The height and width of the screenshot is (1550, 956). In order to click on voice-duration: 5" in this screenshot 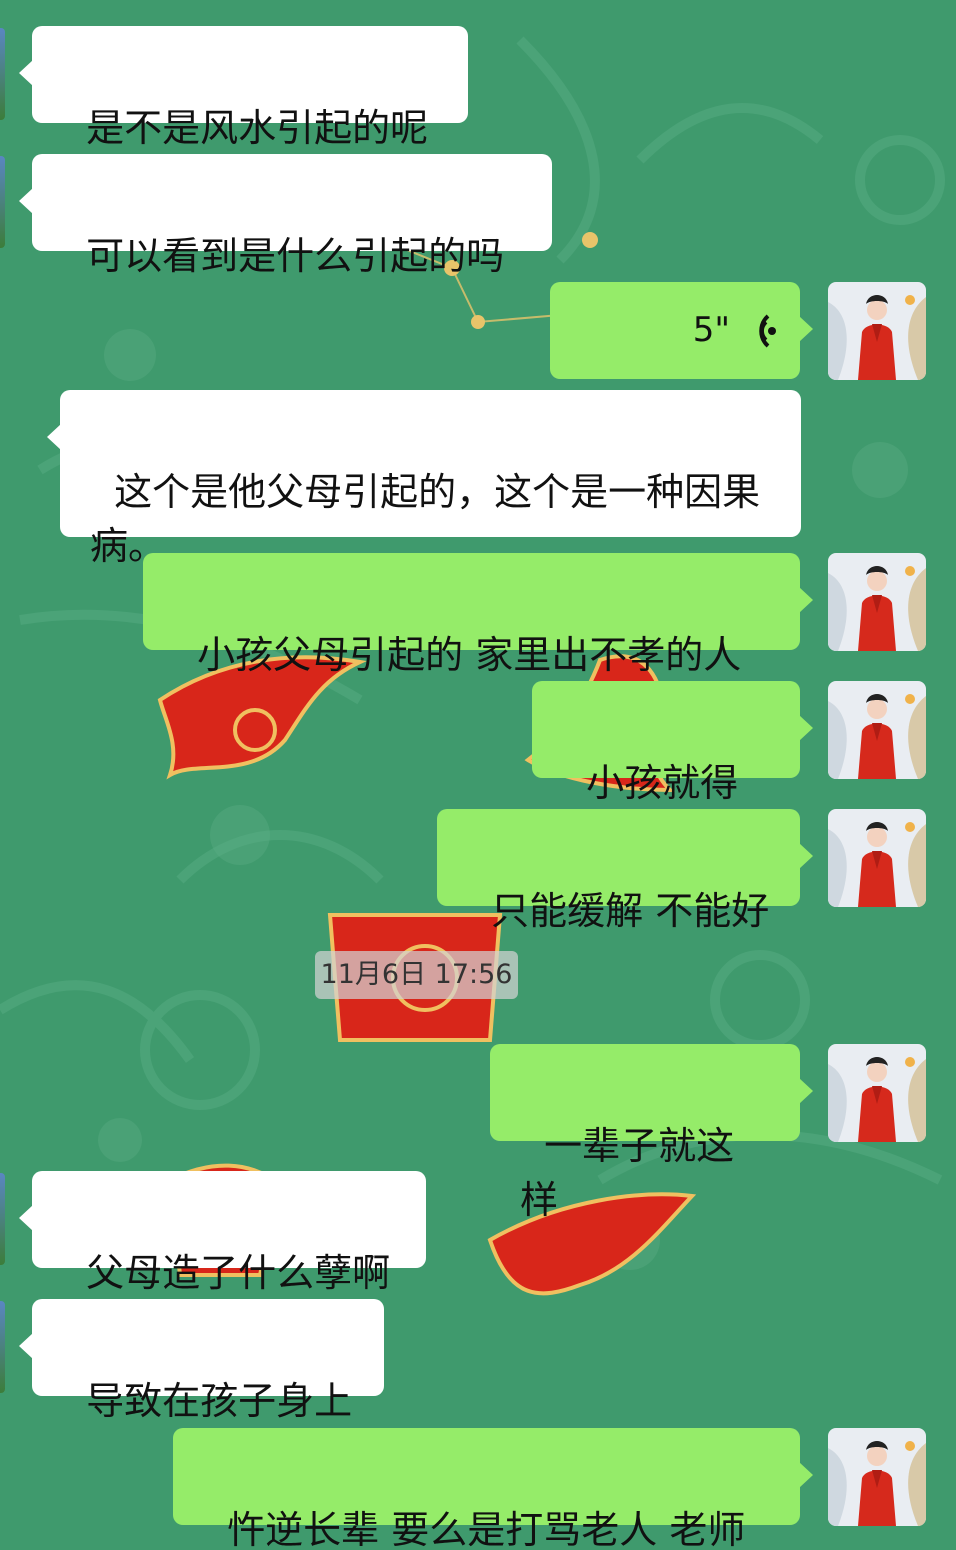, I will do `click(711, 330)`.